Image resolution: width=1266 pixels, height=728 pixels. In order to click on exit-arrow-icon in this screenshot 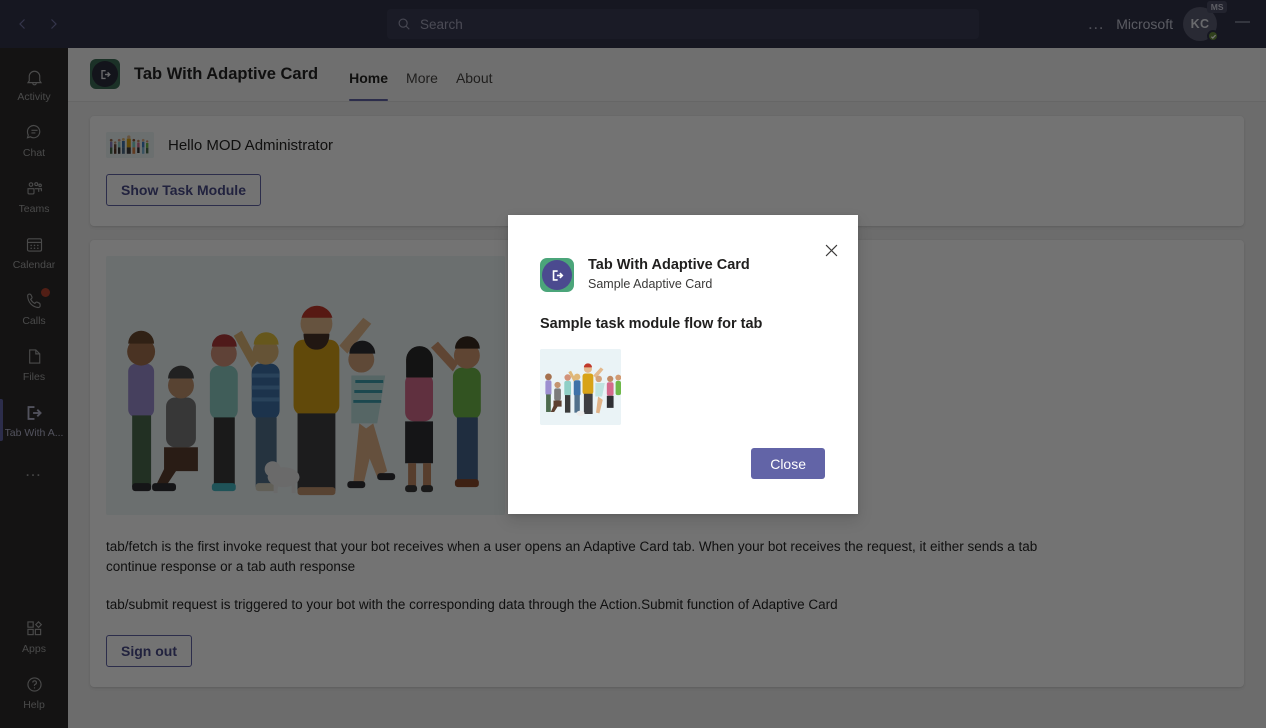, I will do `click(557, 275)`.